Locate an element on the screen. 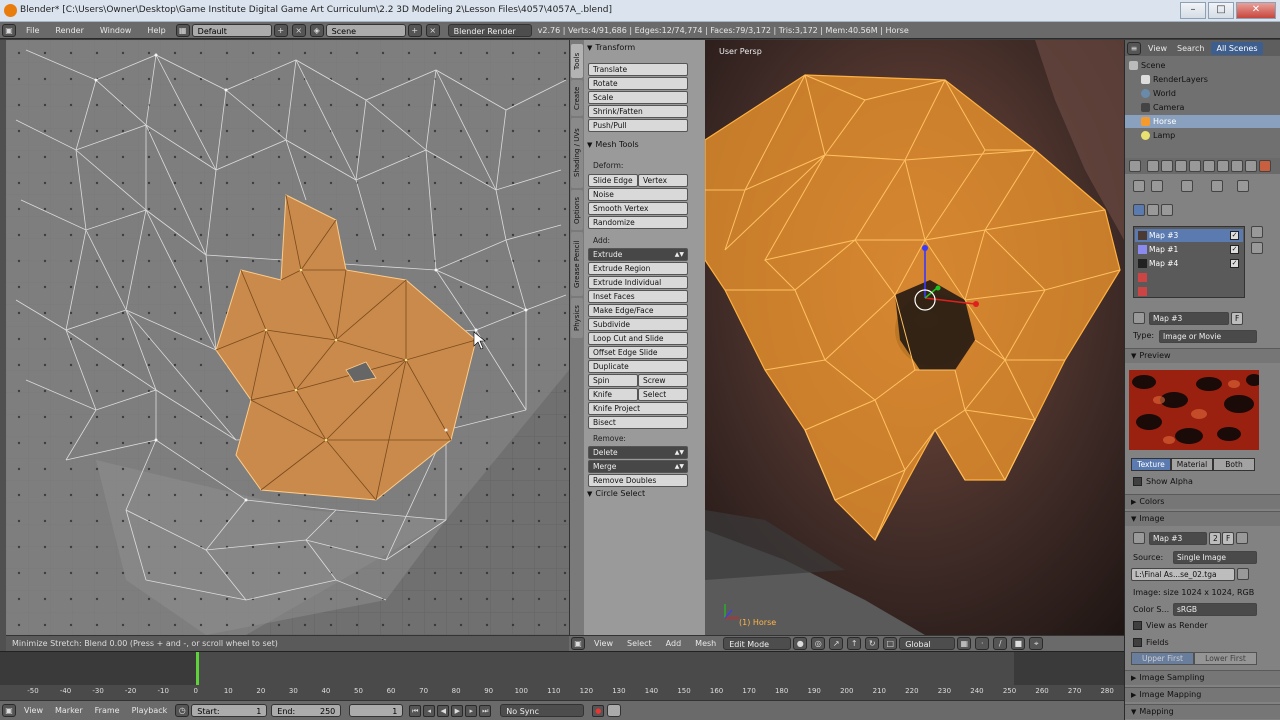  brush-texture-icon is located at coordinates (1167, 210).